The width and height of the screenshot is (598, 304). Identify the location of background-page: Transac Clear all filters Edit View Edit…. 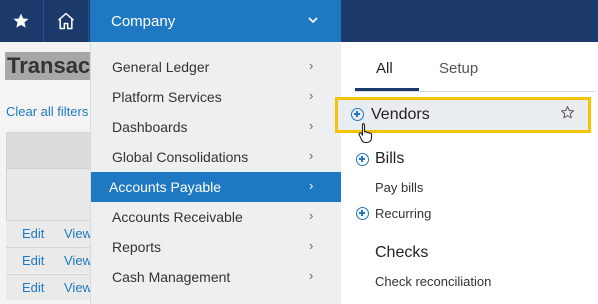
(46, 173).